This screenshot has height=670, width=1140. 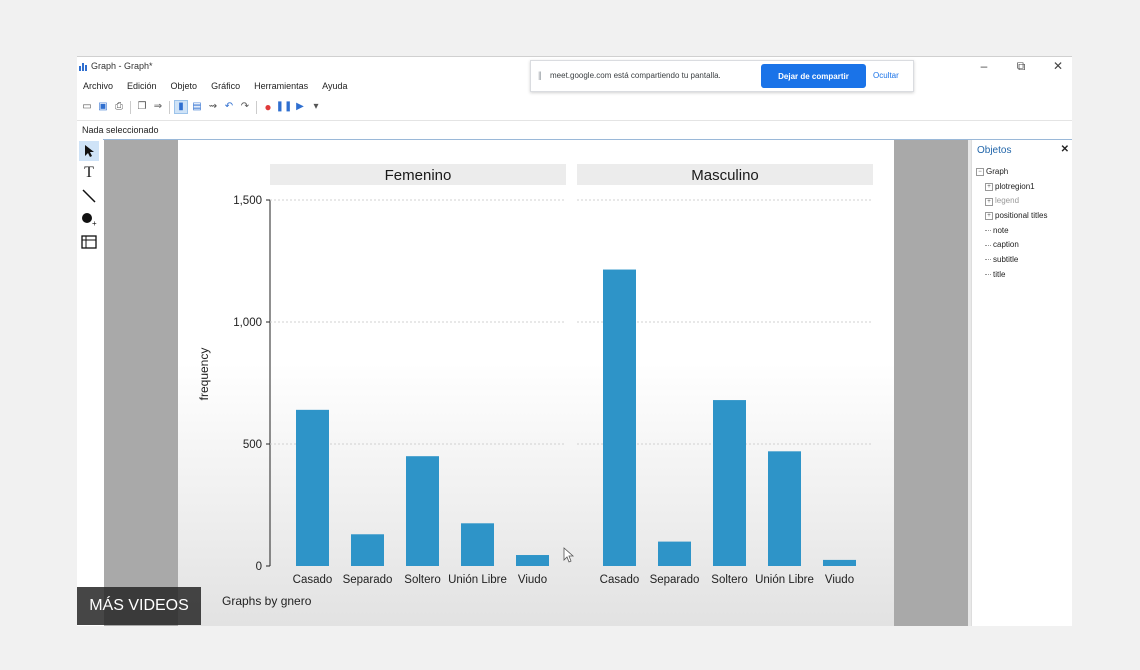 I want to click on y-tick-label: 500, so click(x=252, y=445).